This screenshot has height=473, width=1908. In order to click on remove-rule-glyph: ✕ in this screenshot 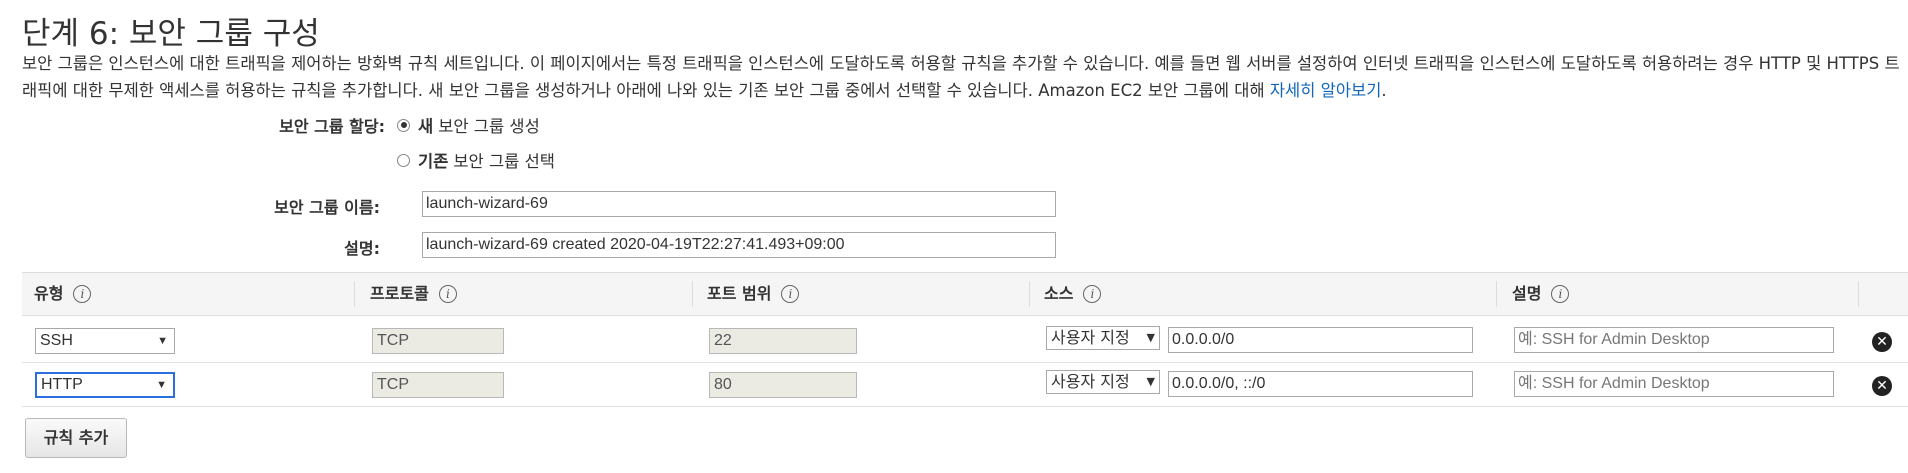, I will do `click(1882, 386)`.